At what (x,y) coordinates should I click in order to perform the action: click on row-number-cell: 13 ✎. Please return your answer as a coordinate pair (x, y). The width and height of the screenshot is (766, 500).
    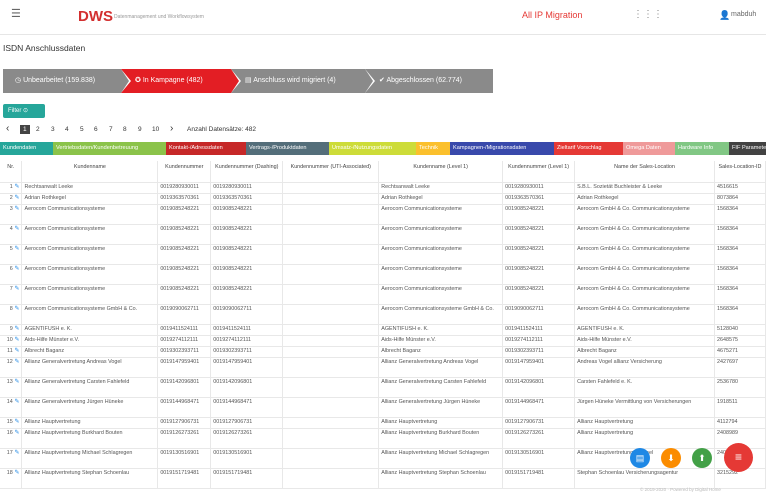
    Looking at the image, I should click on (11, 387).